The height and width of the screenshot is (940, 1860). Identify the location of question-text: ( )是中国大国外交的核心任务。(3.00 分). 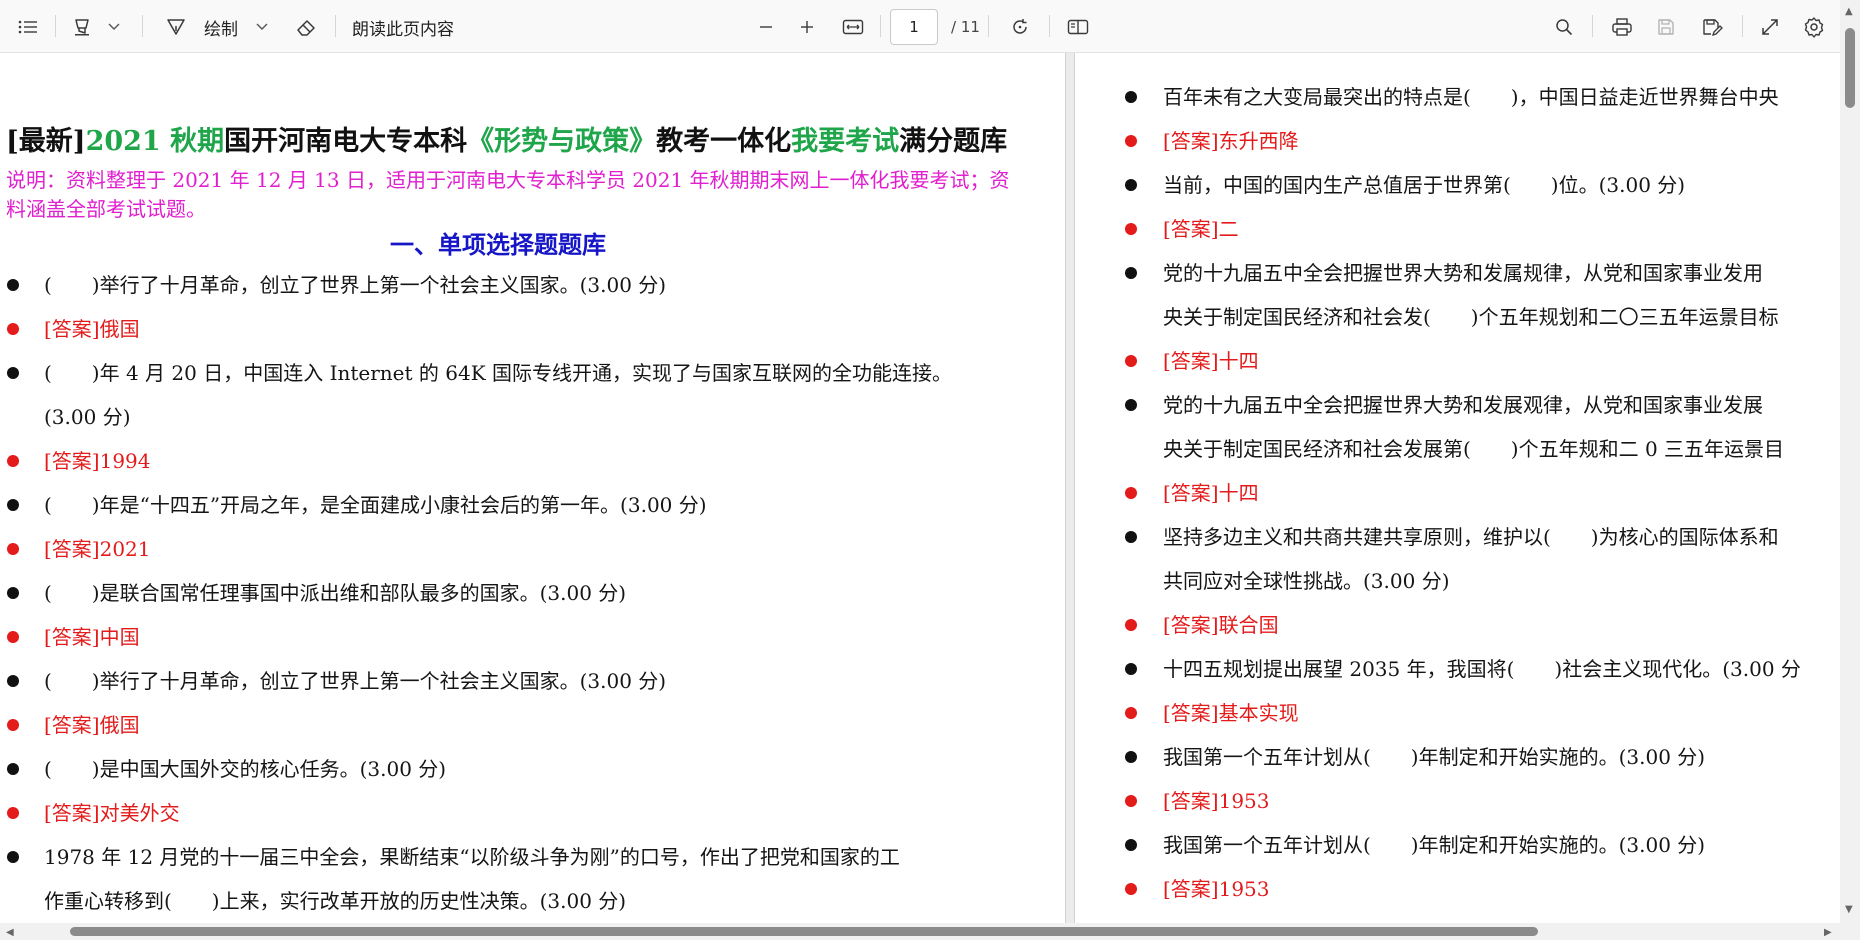
(245, 769).